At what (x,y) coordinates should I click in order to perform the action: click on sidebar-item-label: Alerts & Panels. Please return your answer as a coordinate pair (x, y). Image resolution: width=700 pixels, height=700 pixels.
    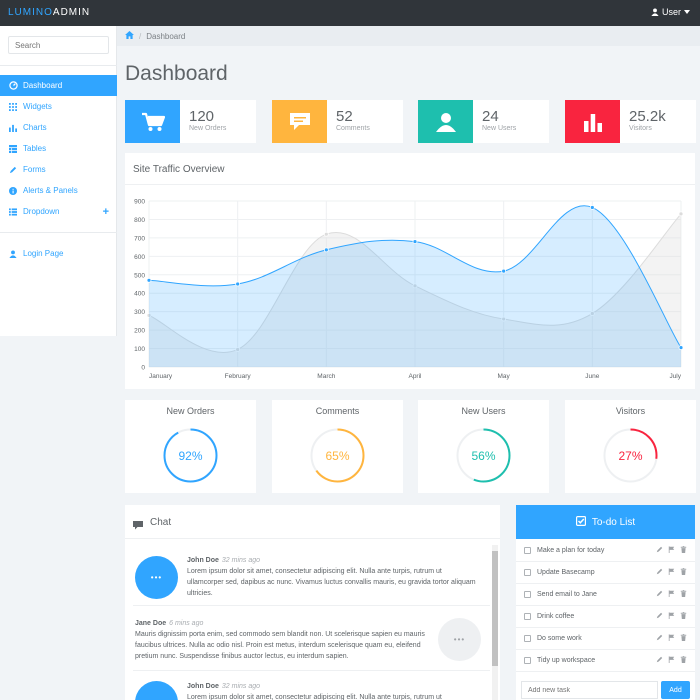
    Looking at the image, I should click on (50, 190).